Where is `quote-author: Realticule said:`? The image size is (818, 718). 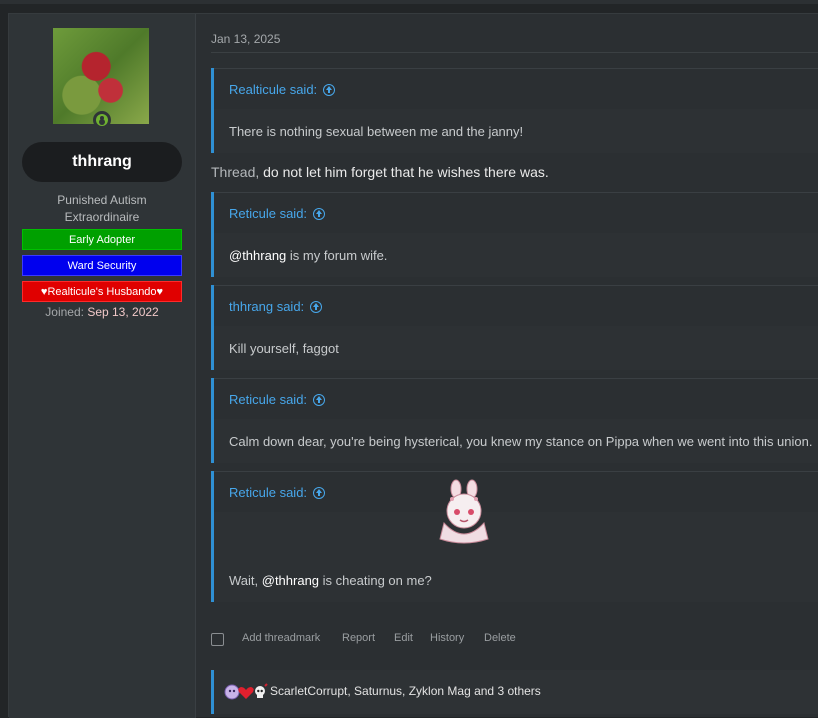
quote-author: Realticule said: is located at coordinates (273, 89).